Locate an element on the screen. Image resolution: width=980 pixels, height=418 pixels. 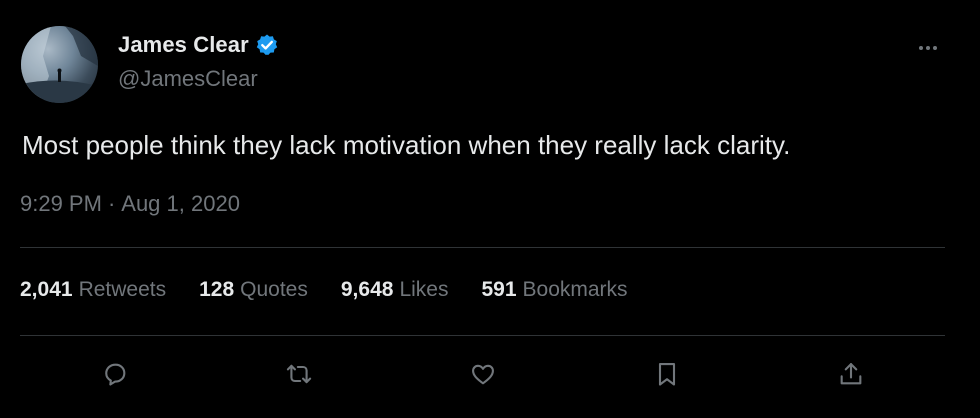
share-icon is located at coordinates (851, 374).